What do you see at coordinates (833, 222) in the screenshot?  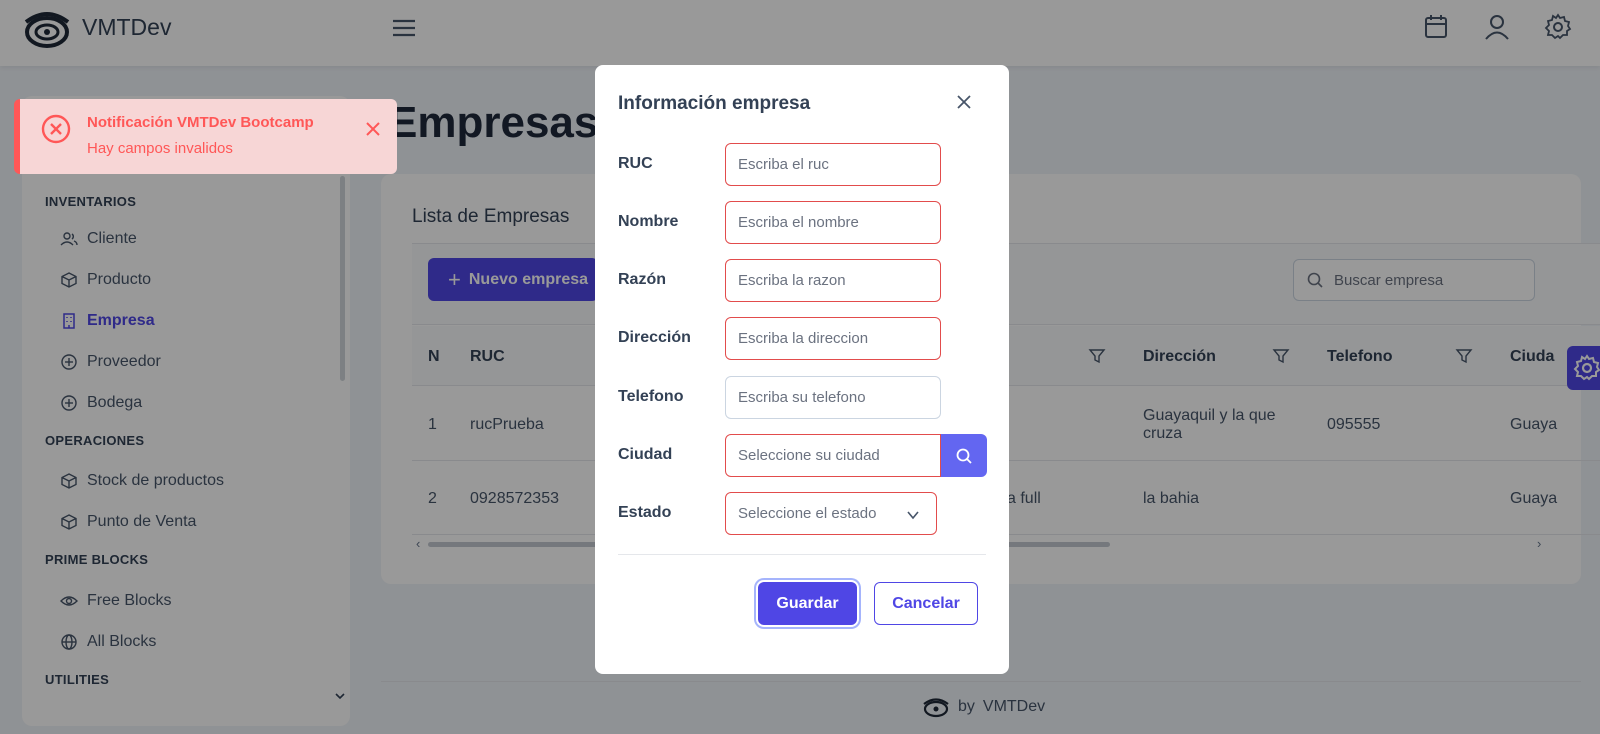 I see `nombre-input` at bounding box center [833, 222].